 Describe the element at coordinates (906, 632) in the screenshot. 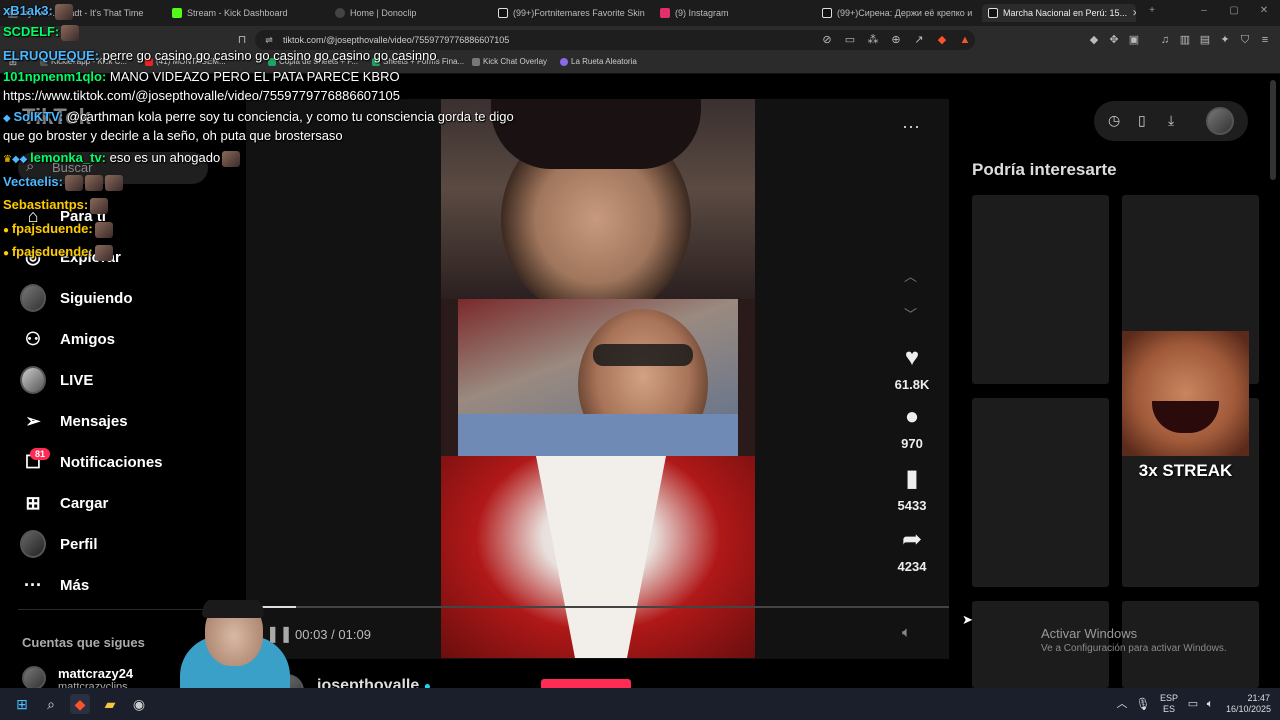

I see `volume-icon: 🔈︎` at that location.